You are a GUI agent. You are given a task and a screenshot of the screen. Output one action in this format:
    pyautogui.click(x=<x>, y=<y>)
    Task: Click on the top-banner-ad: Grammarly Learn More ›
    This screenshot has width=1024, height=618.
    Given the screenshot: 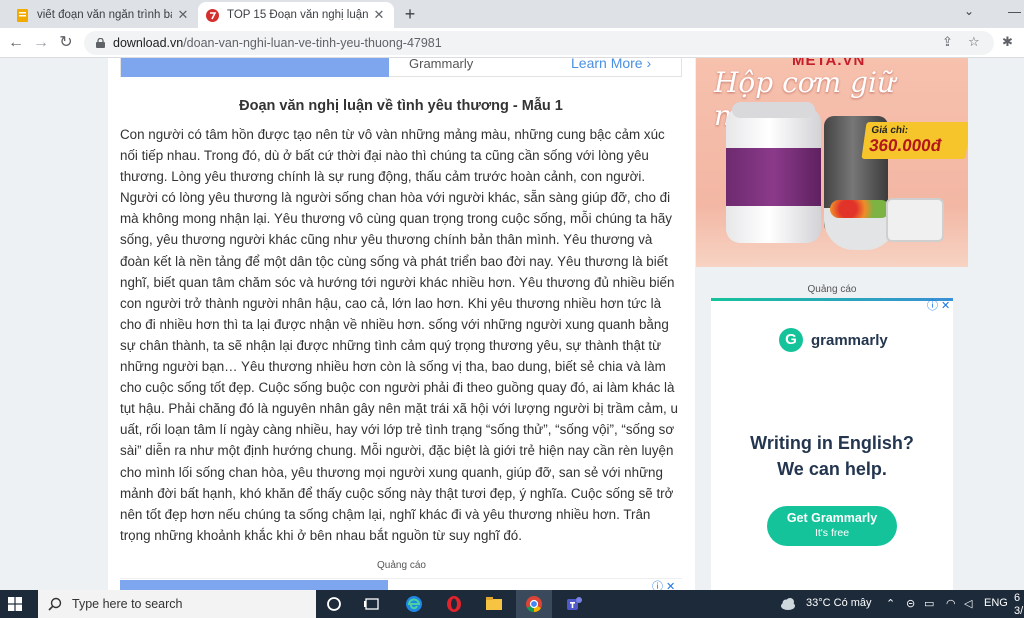 What is the action you would take?
    pyautogui.click(x=401, y=67)
    